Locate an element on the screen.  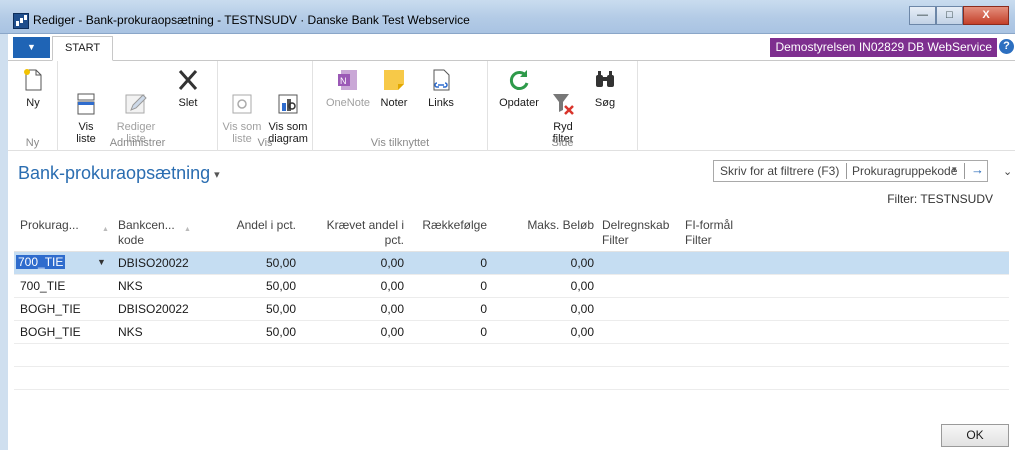
close-button: X is located at coordinates (986, 15).